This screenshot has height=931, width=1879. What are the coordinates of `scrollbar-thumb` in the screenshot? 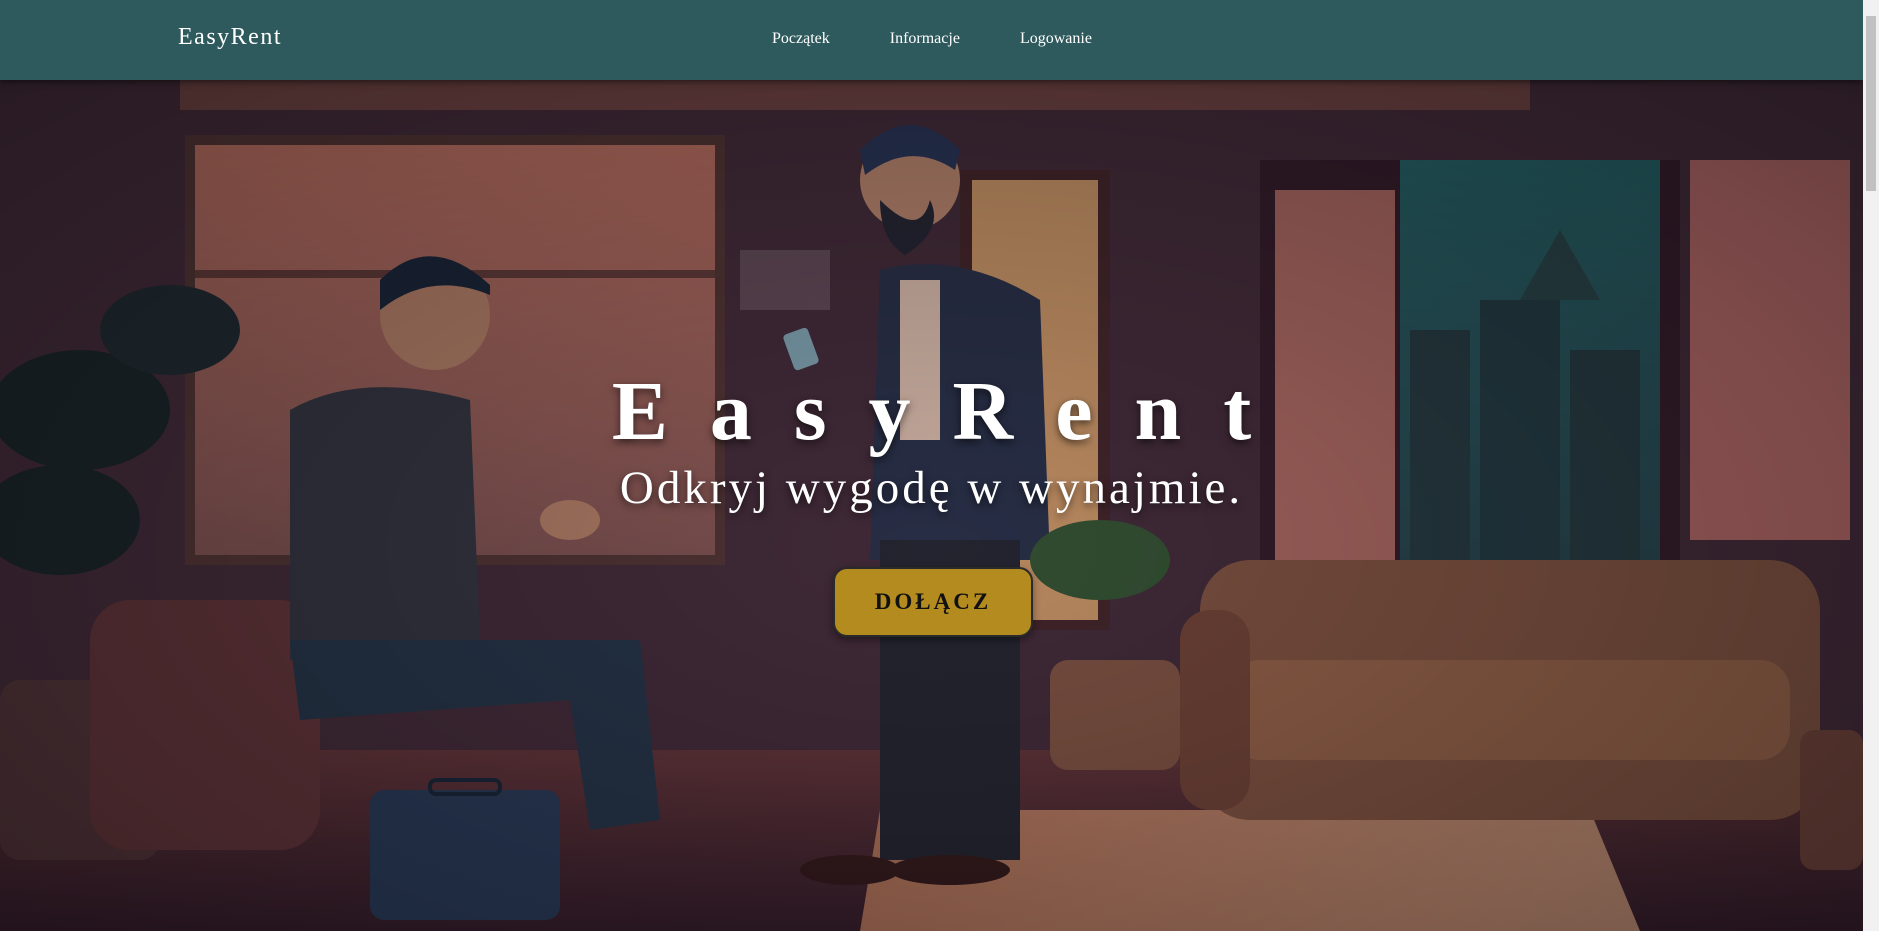 It's located at (1871, 103).